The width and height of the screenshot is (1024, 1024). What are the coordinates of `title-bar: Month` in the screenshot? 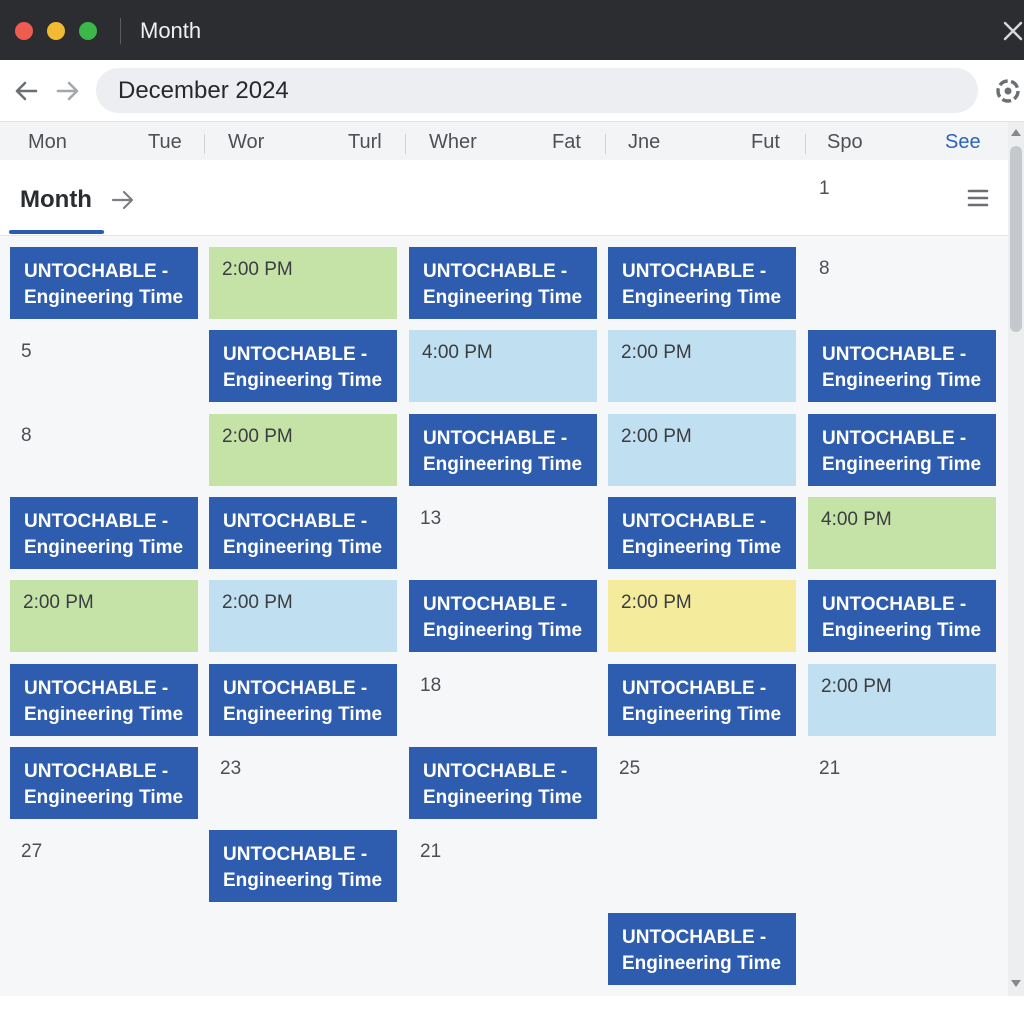 It's located at (512, 30).